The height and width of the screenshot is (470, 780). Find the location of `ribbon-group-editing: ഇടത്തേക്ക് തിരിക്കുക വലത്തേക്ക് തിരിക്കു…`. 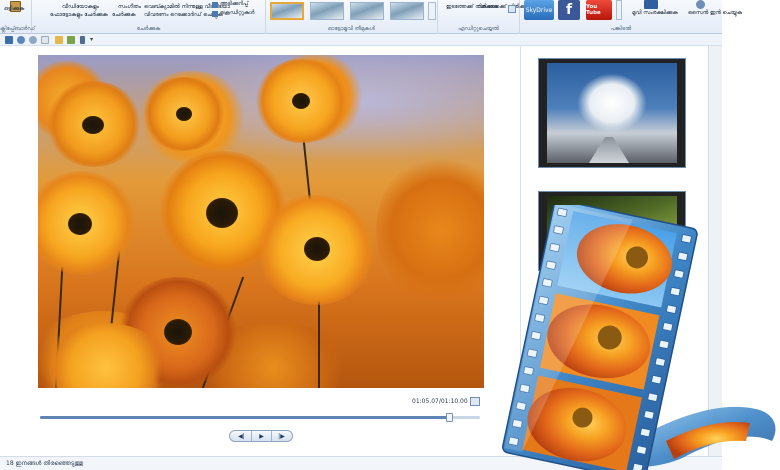

ribbon-group-editing: ഇടത്തേക്ക് തിരിക്കുക വലത്തേക്ക് തിരിക്കു… is located at coordinates (484, 17).